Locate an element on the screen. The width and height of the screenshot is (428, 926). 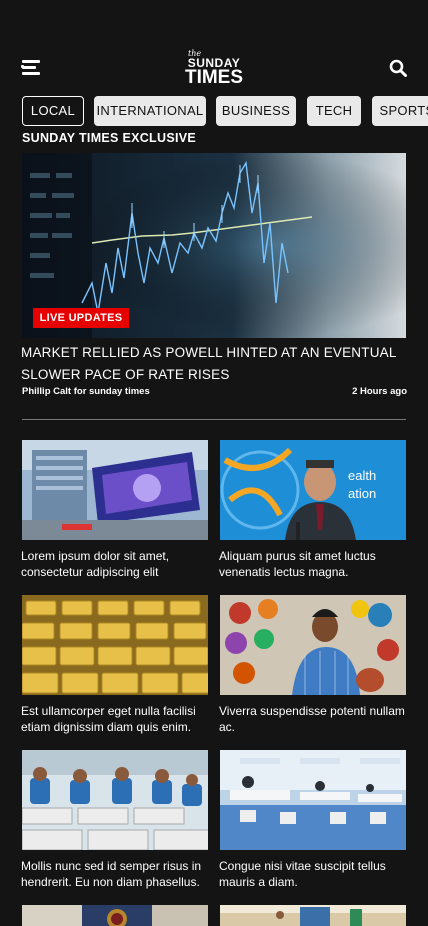
search-icon is located at coordinates (398, 68).